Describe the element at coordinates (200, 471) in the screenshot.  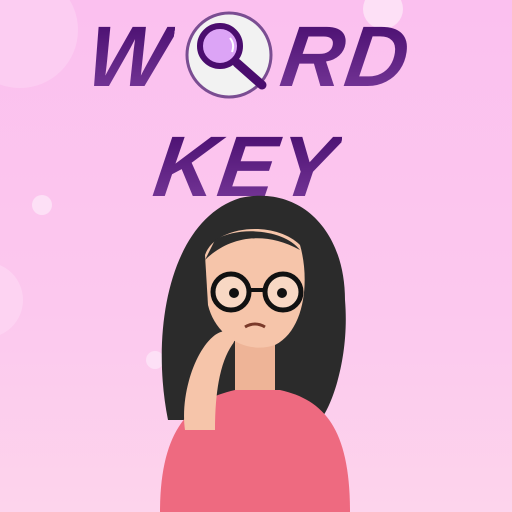
I see `sleeve` at that location.